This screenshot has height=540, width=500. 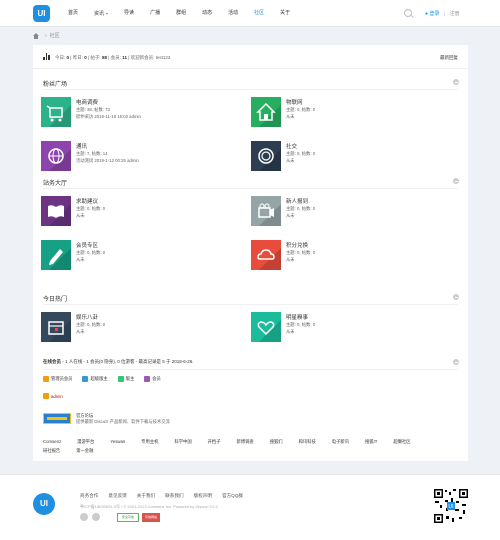 I want to click on forum-stats: 主题: 0, 帖数: 0, so click(x=91, y=252).